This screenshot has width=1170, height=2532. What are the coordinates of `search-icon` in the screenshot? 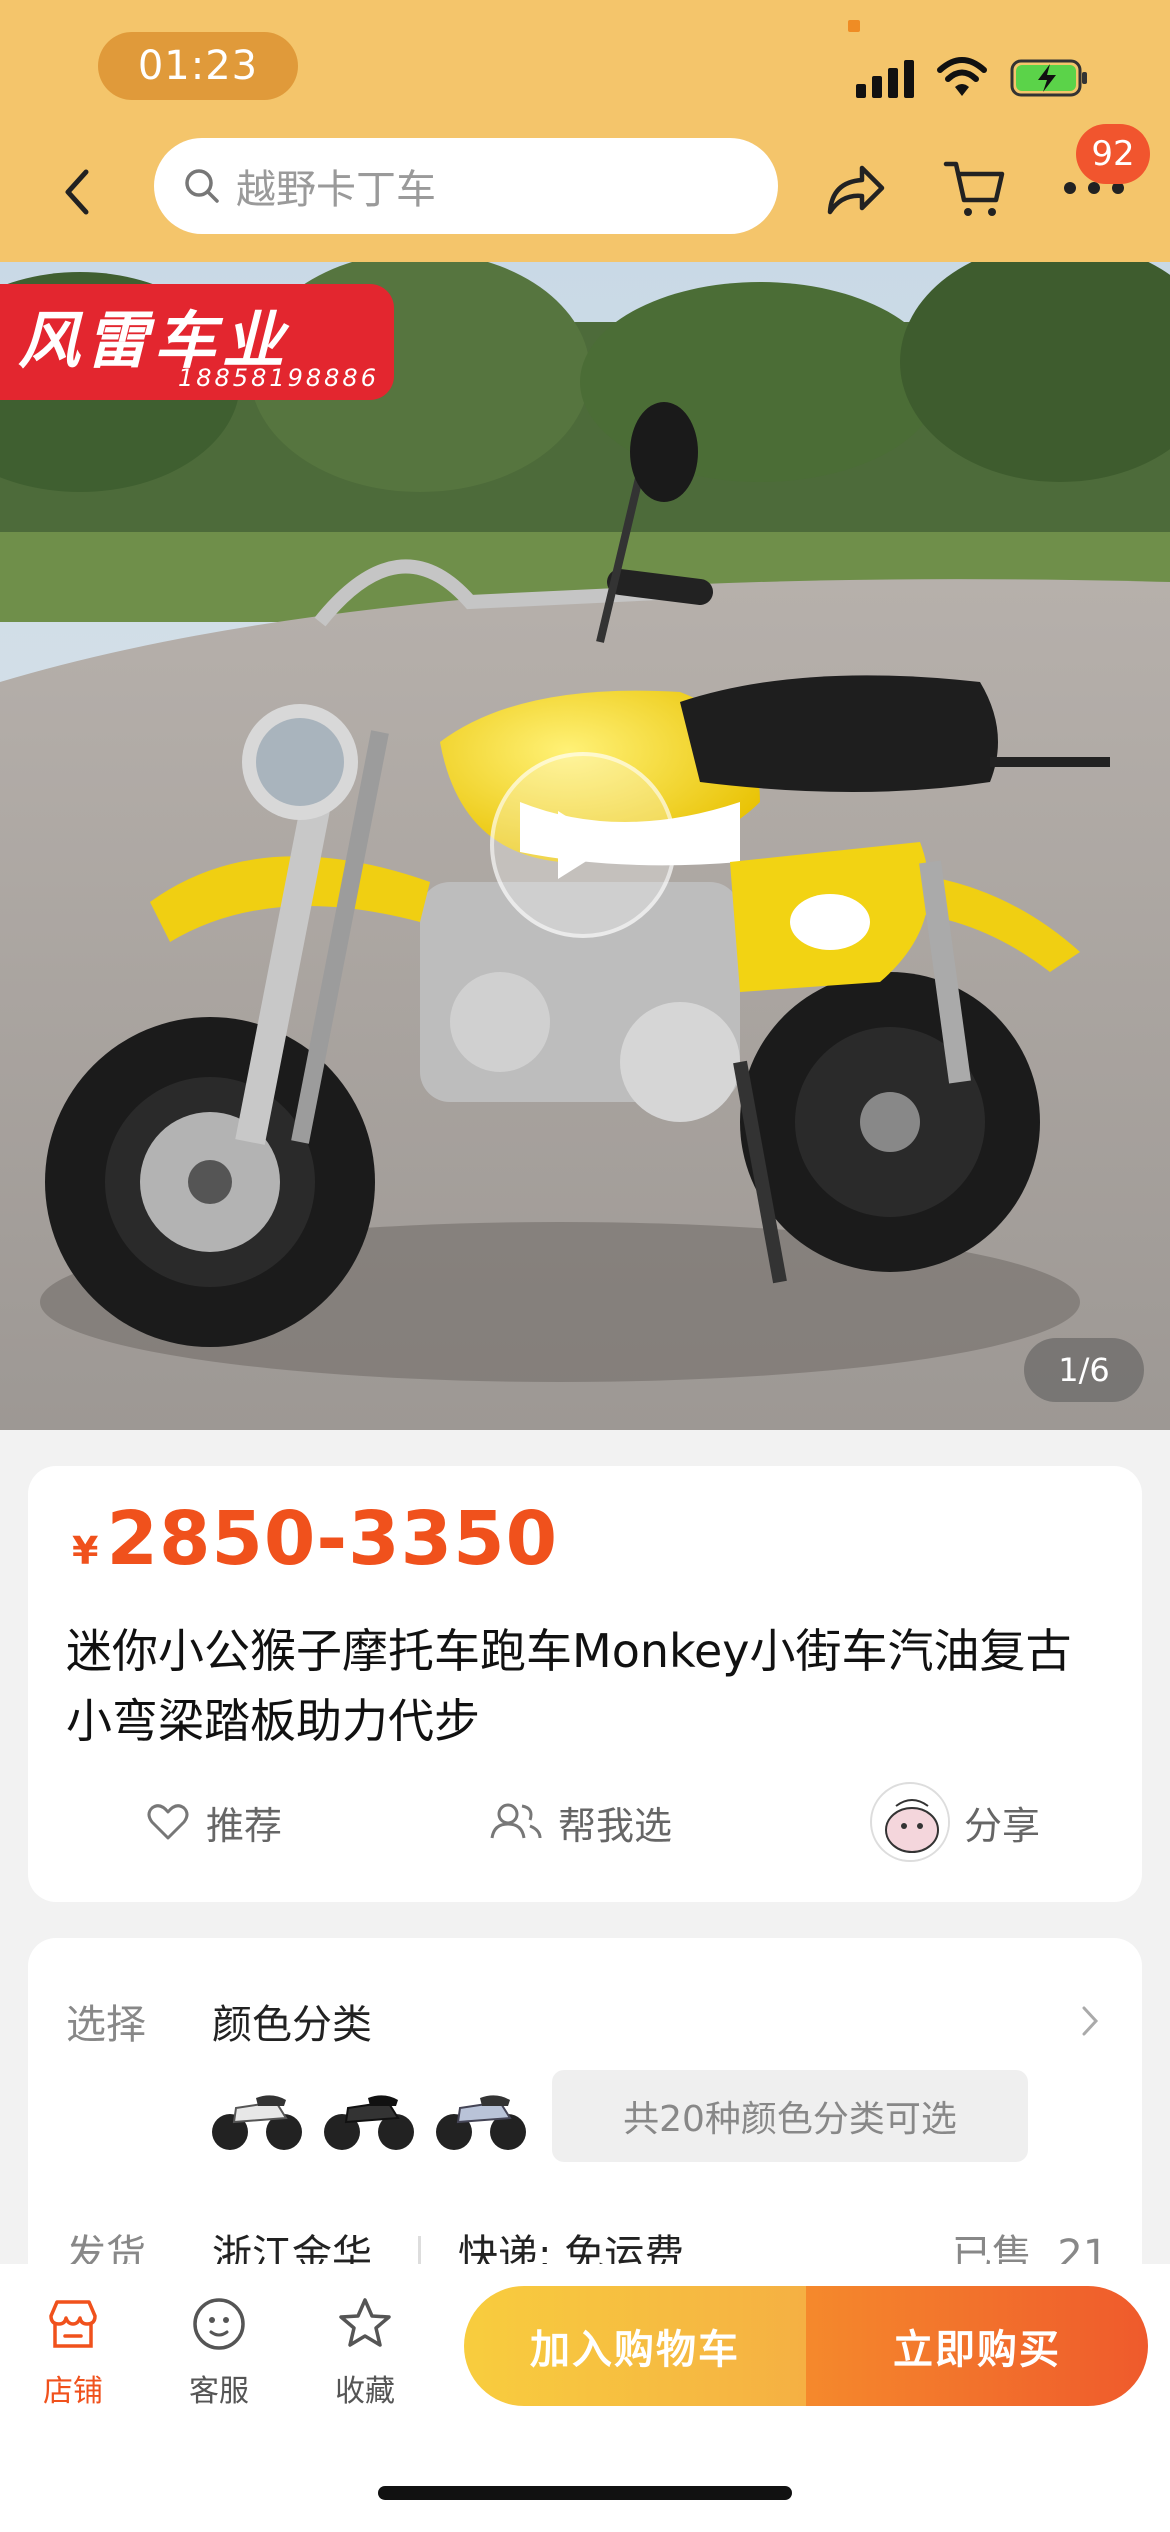 It's located at (202, 186).